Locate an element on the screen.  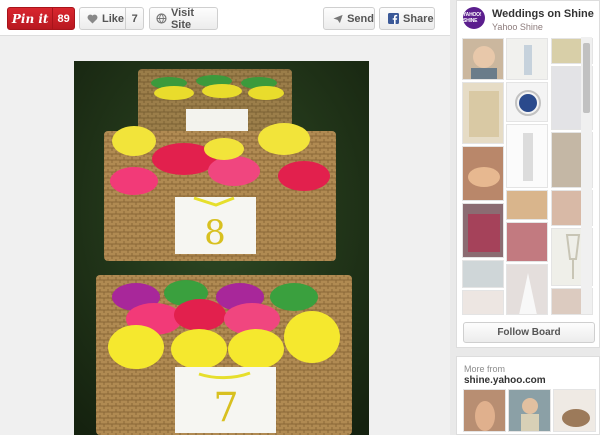
more-from-thumbnails is located at coordinates (530, 410).